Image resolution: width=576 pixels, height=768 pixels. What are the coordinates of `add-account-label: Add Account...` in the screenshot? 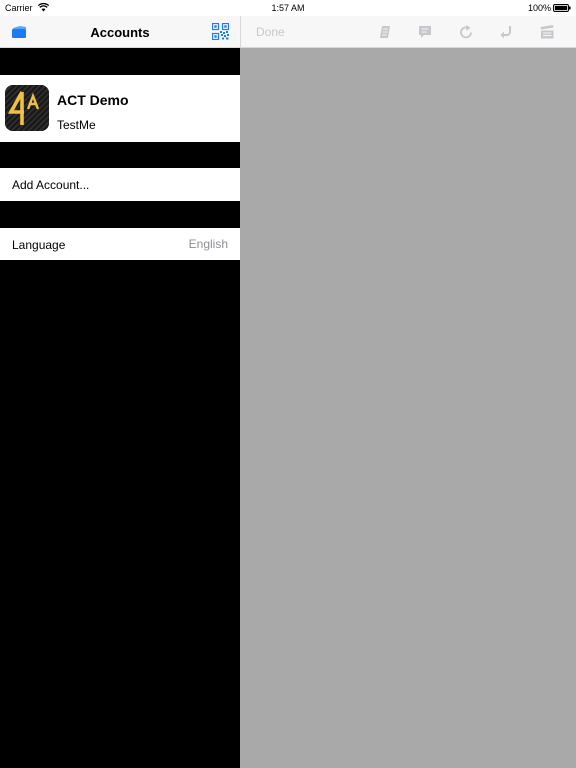 It's located at (51, 185).